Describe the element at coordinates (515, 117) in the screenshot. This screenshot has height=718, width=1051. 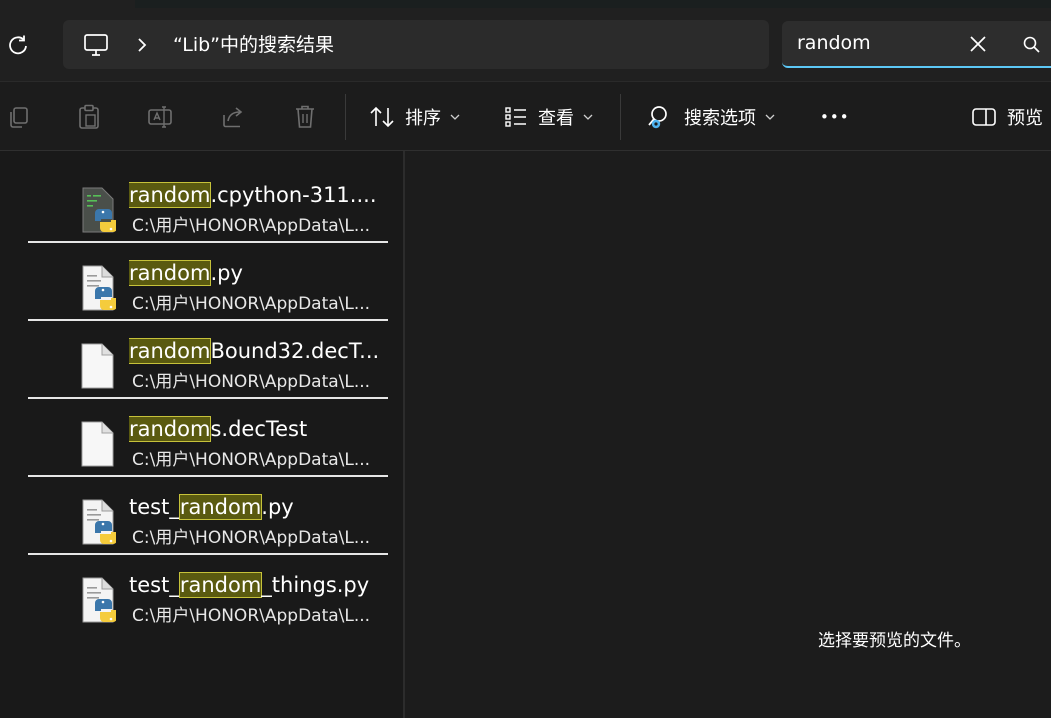
I see `view-list-icon` at that location.